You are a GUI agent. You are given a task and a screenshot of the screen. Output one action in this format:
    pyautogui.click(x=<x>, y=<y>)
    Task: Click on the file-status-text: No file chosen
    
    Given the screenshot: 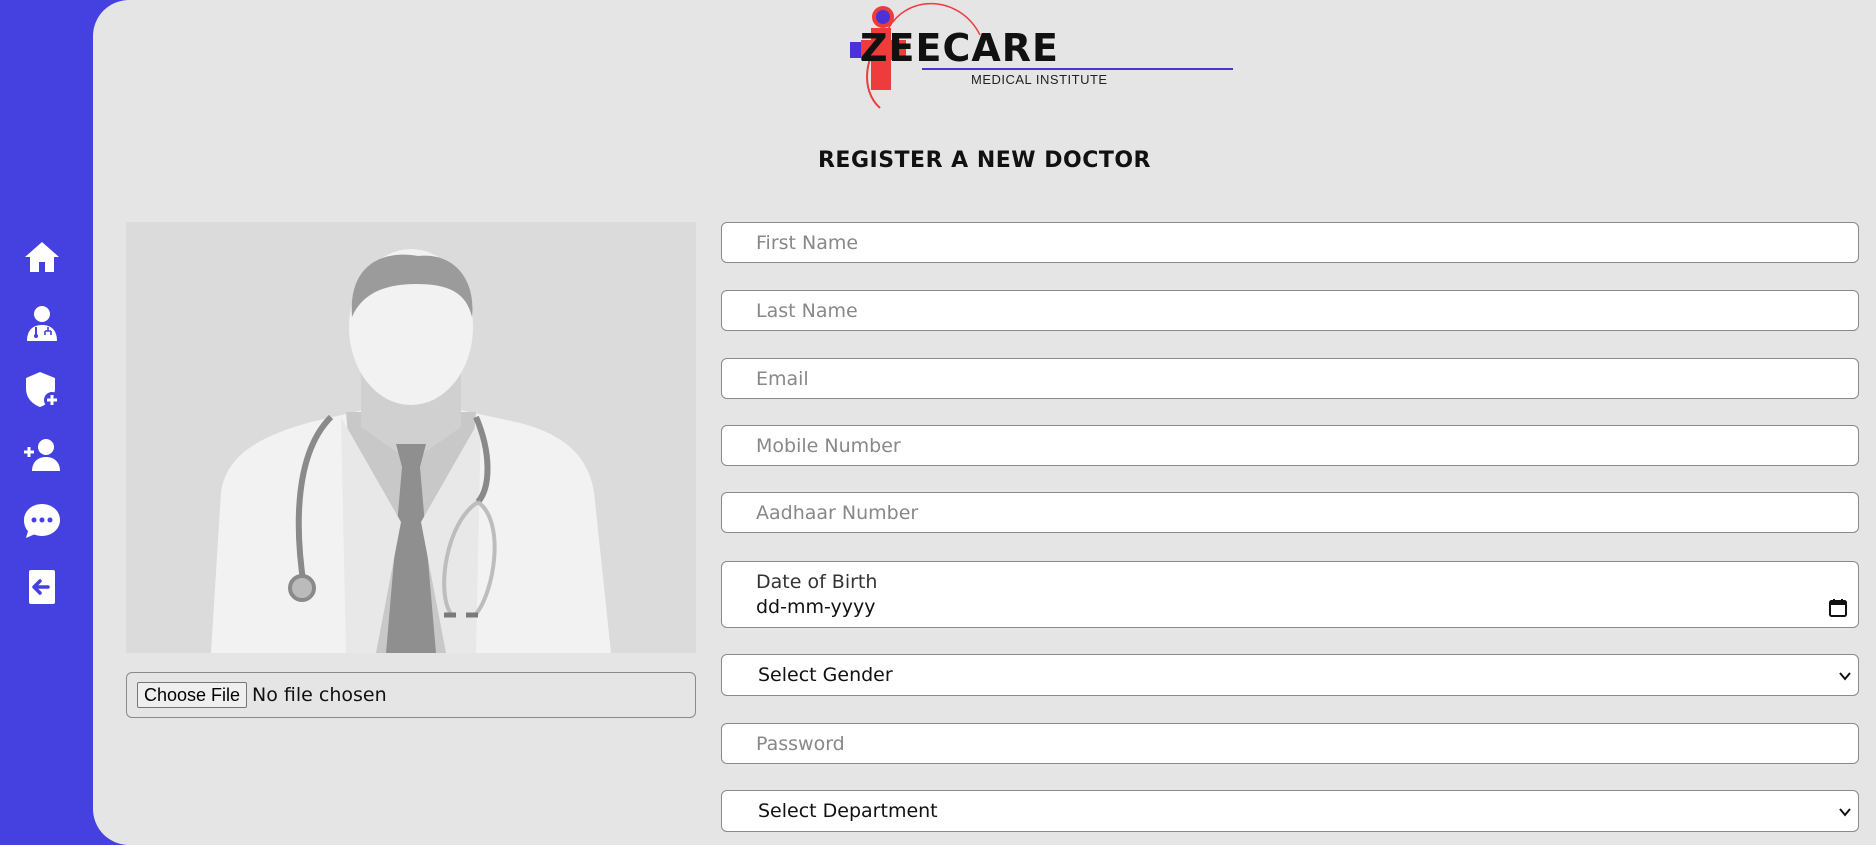 What is the action you would take?
    pyautogui.click(x=319, y=695)
    